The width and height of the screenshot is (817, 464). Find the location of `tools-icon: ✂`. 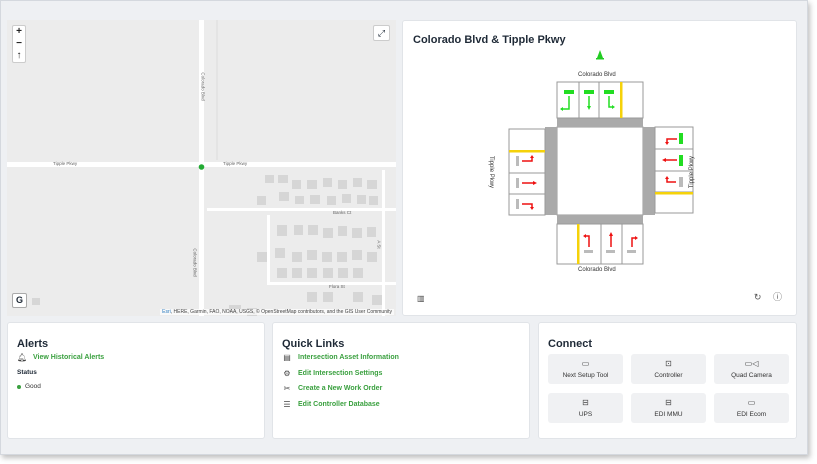

tools-icon: ✂ is located at coordinates (287, 388).